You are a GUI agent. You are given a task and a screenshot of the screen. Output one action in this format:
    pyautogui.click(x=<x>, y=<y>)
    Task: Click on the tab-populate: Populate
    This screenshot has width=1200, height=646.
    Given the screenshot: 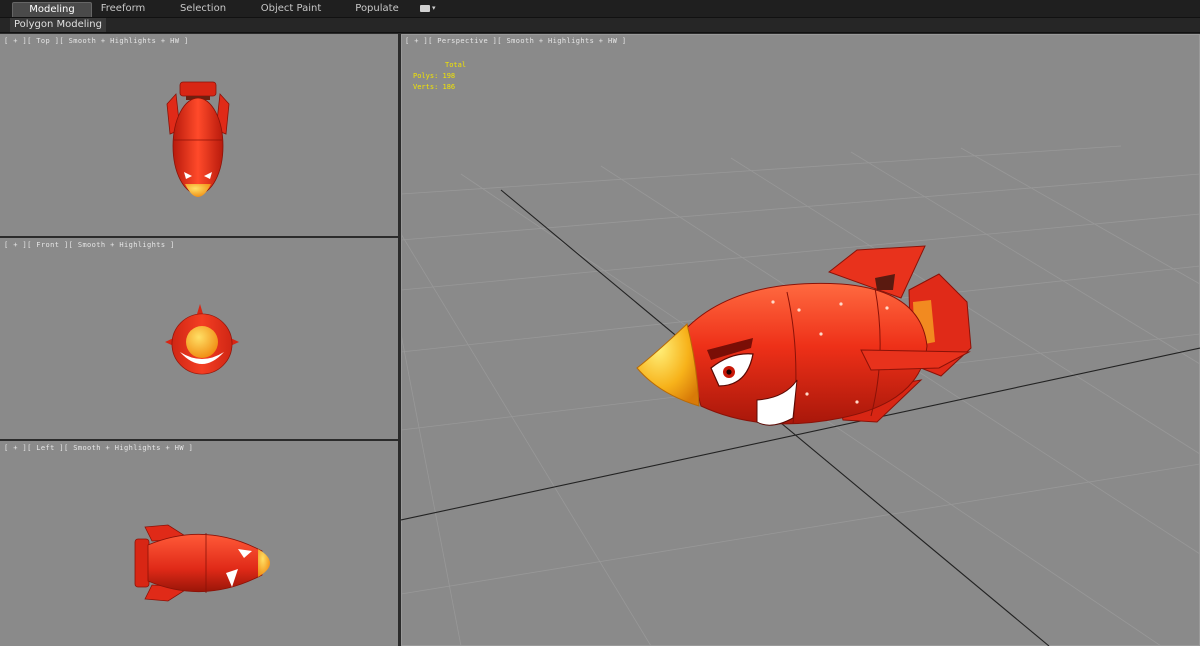 What is the action you would take?
    pyautogui.click(x=377, y=9)
    